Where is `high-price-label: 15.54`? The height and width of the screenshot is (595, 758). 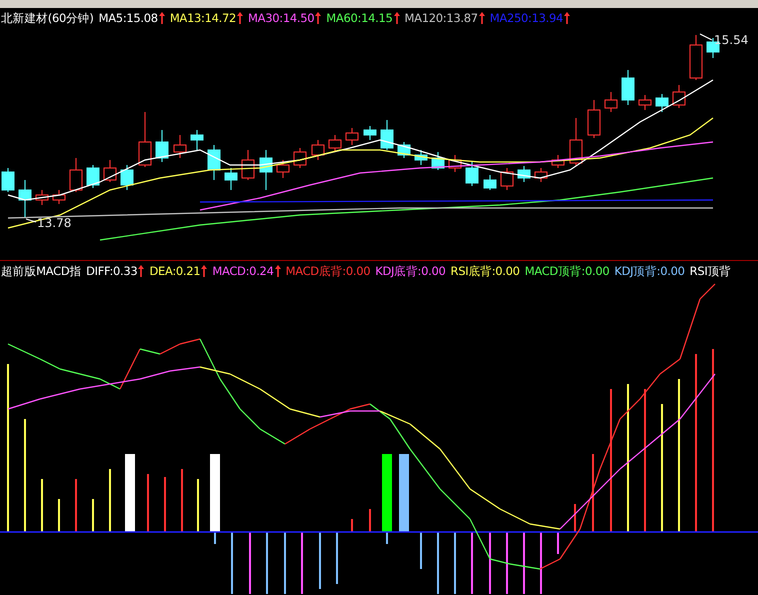 high-price-label: 15.54 is located at coordinates (731, 40).